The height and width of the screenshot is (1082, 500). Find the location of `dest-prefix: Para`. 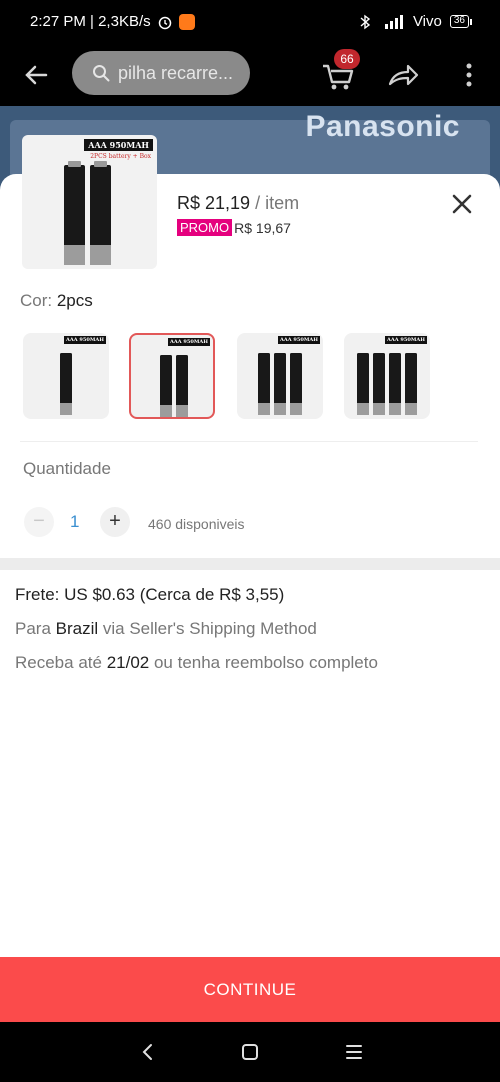

dest-prefix: Para is located at coordinates (35, 628).